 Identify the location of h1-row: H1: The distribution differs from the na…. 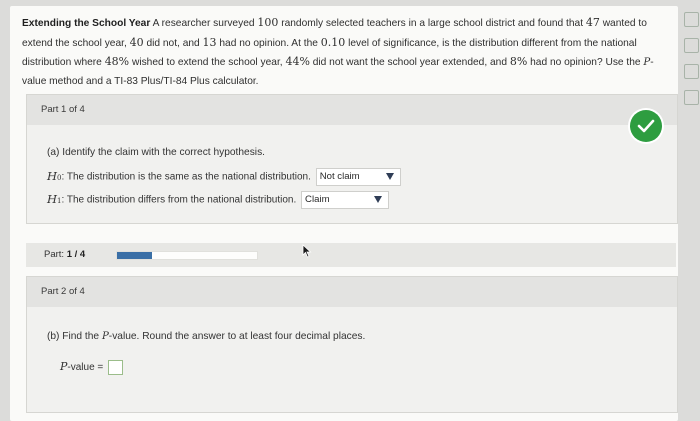
(218, 200).